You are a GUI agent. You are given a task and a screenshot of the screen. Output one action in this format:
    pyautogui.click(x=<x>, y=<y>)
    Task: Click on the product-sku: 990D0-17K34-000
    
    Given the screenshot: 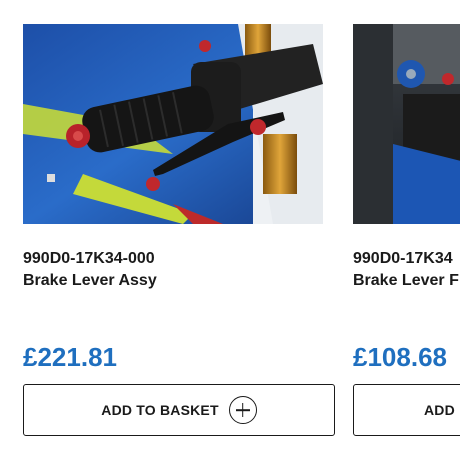 What is the action you would take?
    pyautogui.click(x=89, y=258)
    